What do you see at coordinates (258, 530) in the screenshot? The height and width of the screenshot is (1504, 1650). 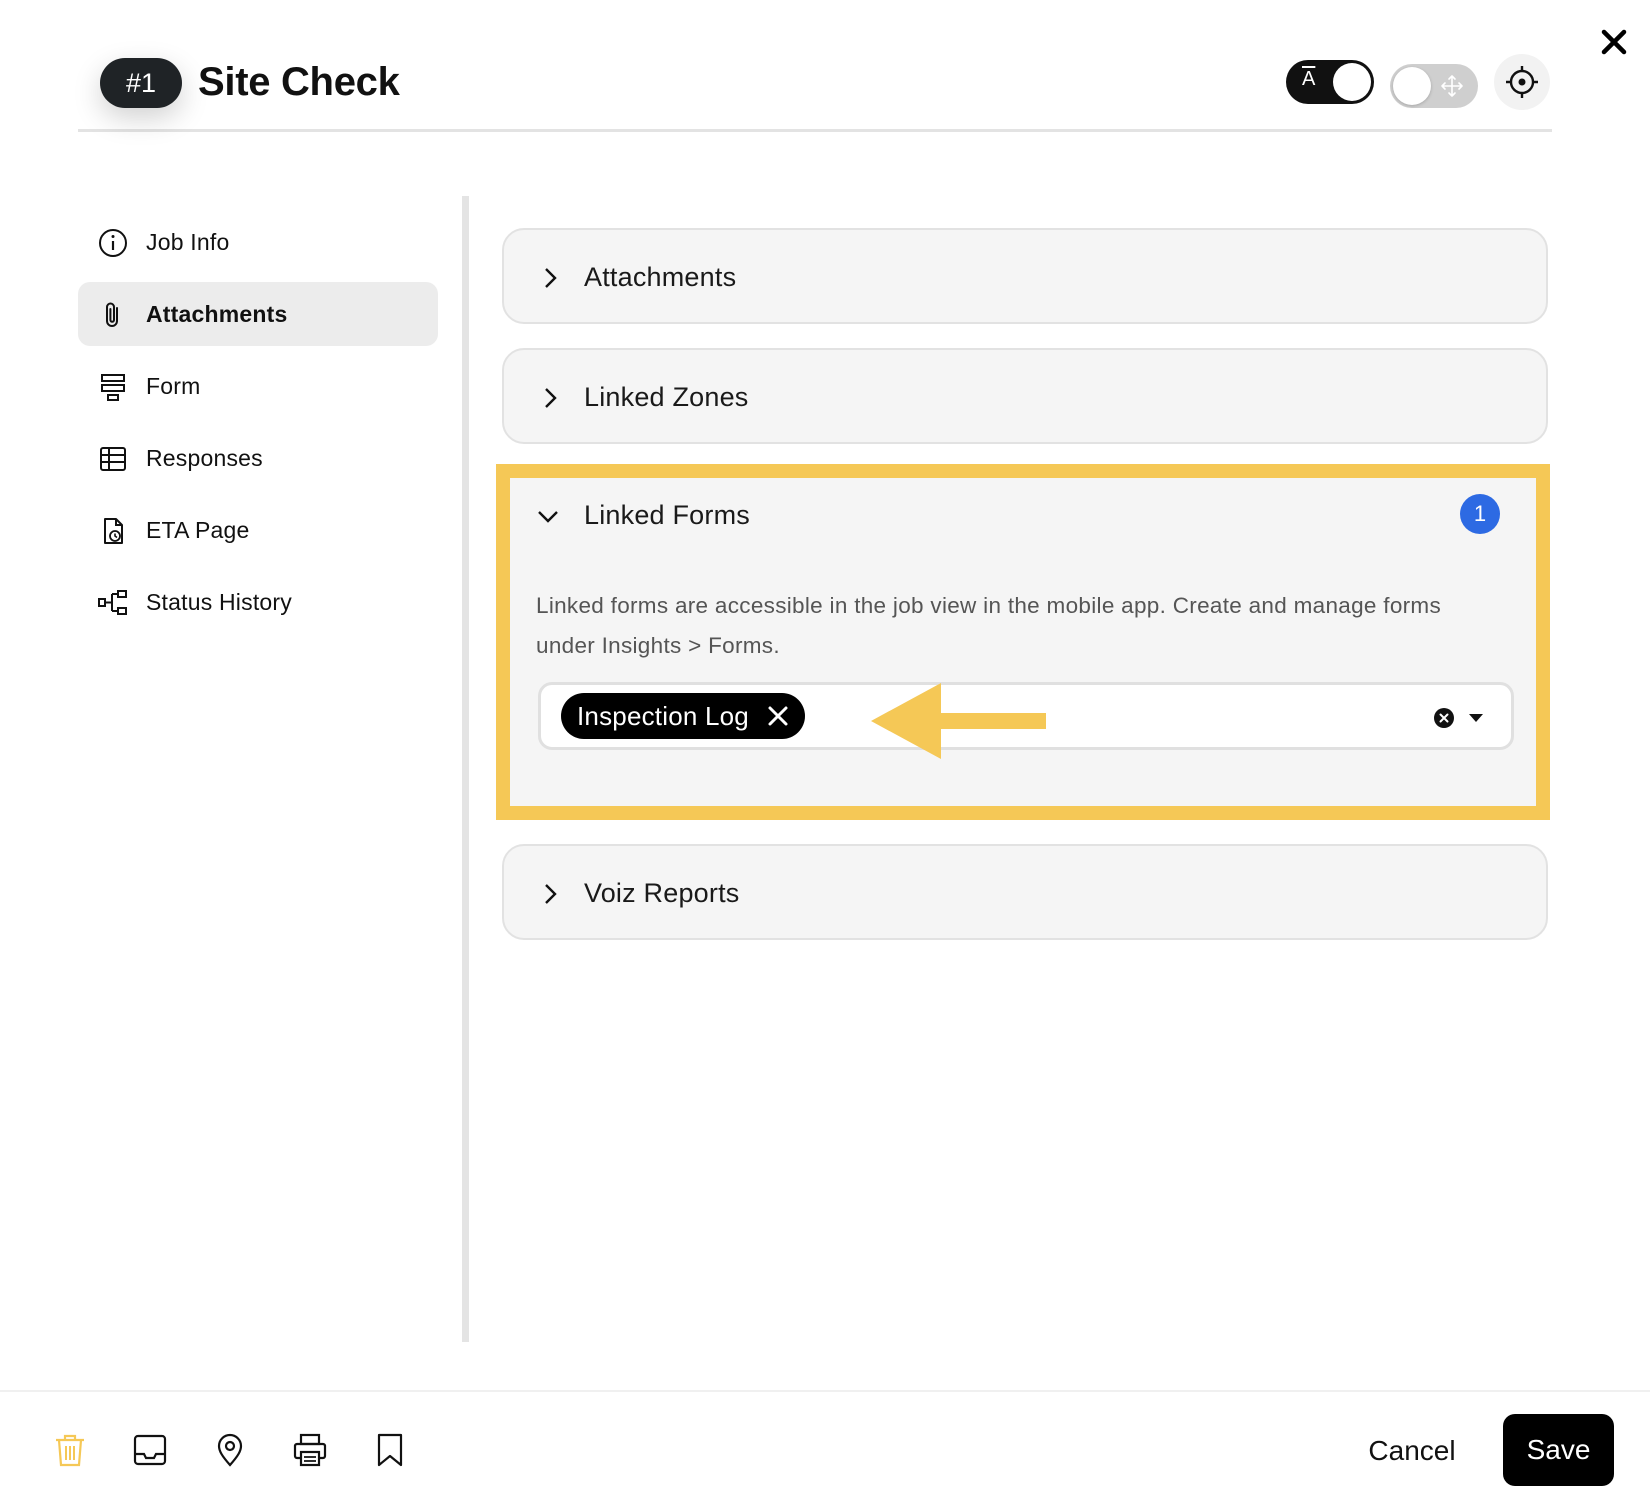 I see `sidebar-item-eta-page: ETA Page` at bounding box center [258, 530].